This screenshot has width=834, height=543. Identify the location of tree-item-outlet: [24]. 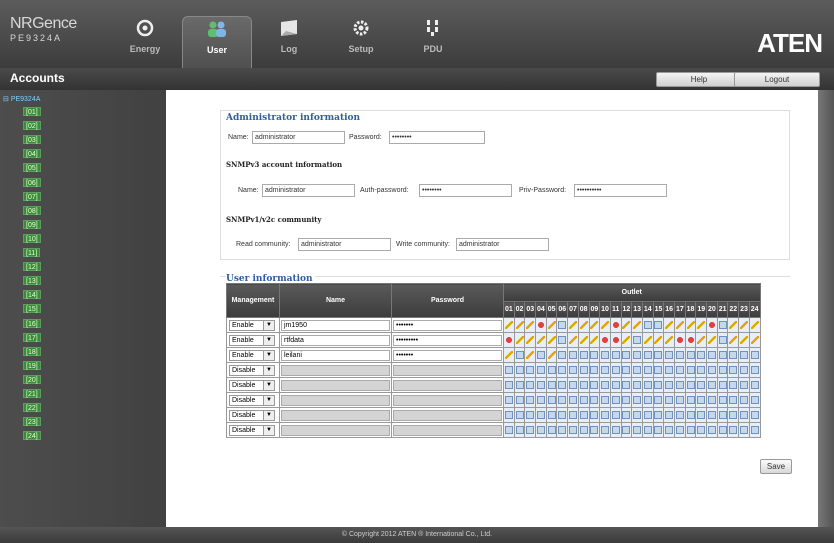
(32, 436).